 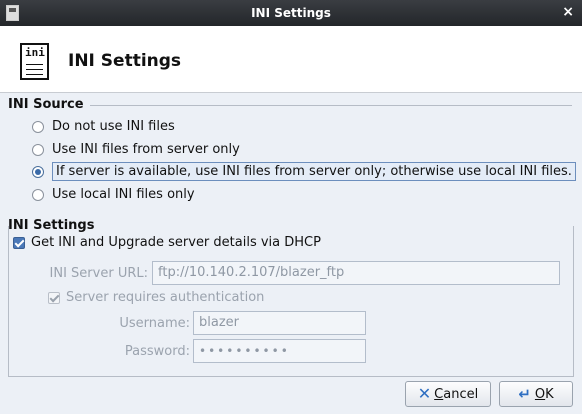 What do you see at coordinates (98, 273) in the screenshot?
I see `server-url-label: INI Server URL:` at bounding box center [98, 273].